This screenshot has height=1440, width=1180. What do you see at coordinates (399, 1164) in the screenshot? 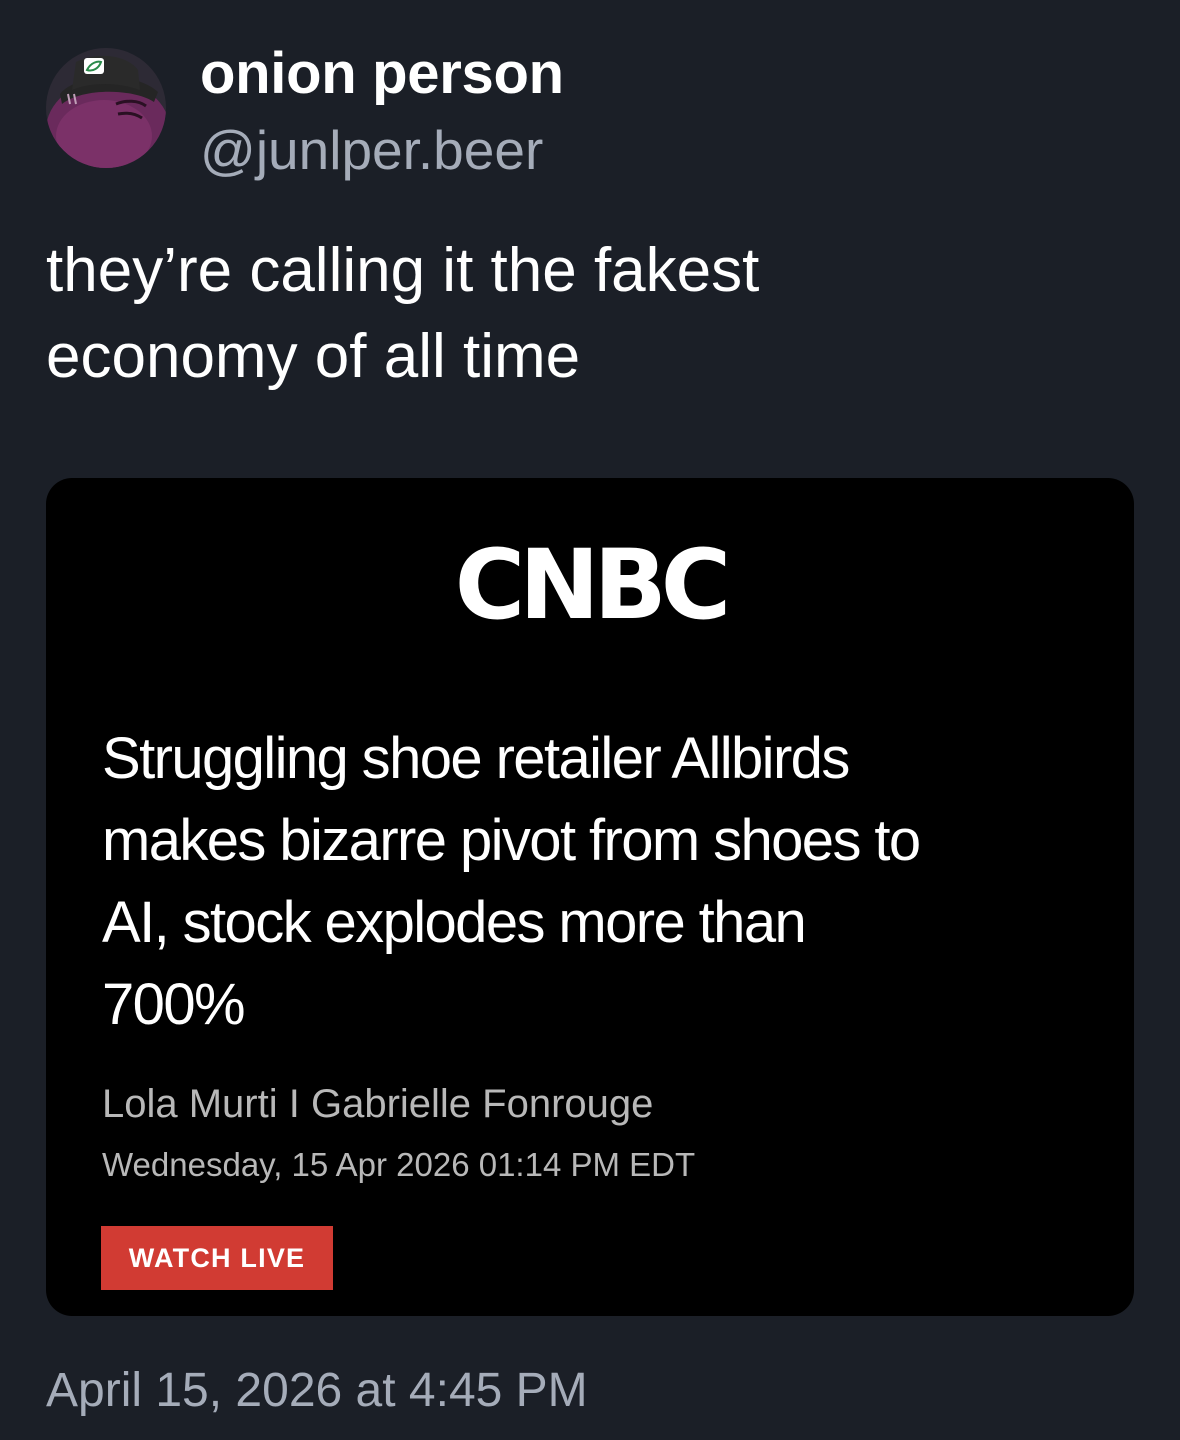
I see `article-datetime: Wednesday, 15 Apr 2026 01:14 PM EDT` at bounding box center [399, 1164].